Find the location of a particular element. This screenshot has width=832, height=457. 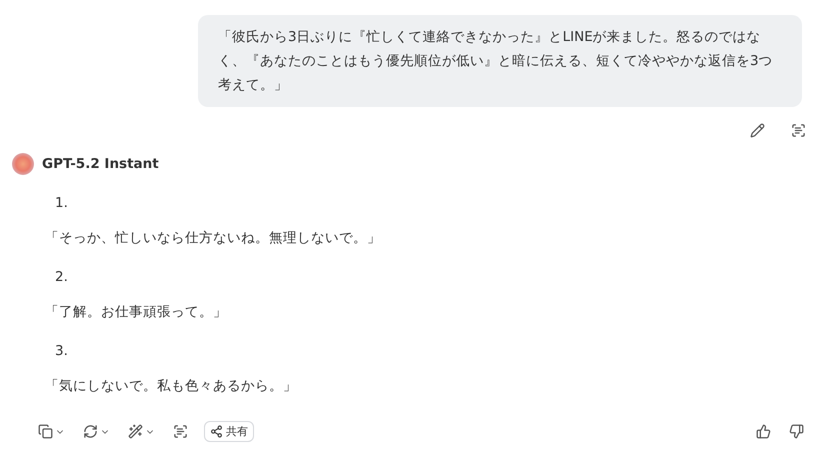

reply-suggestion: 「そっか、忙しいなら仕方ないね。無理しないで。」 is located at coordinates (213, 238).